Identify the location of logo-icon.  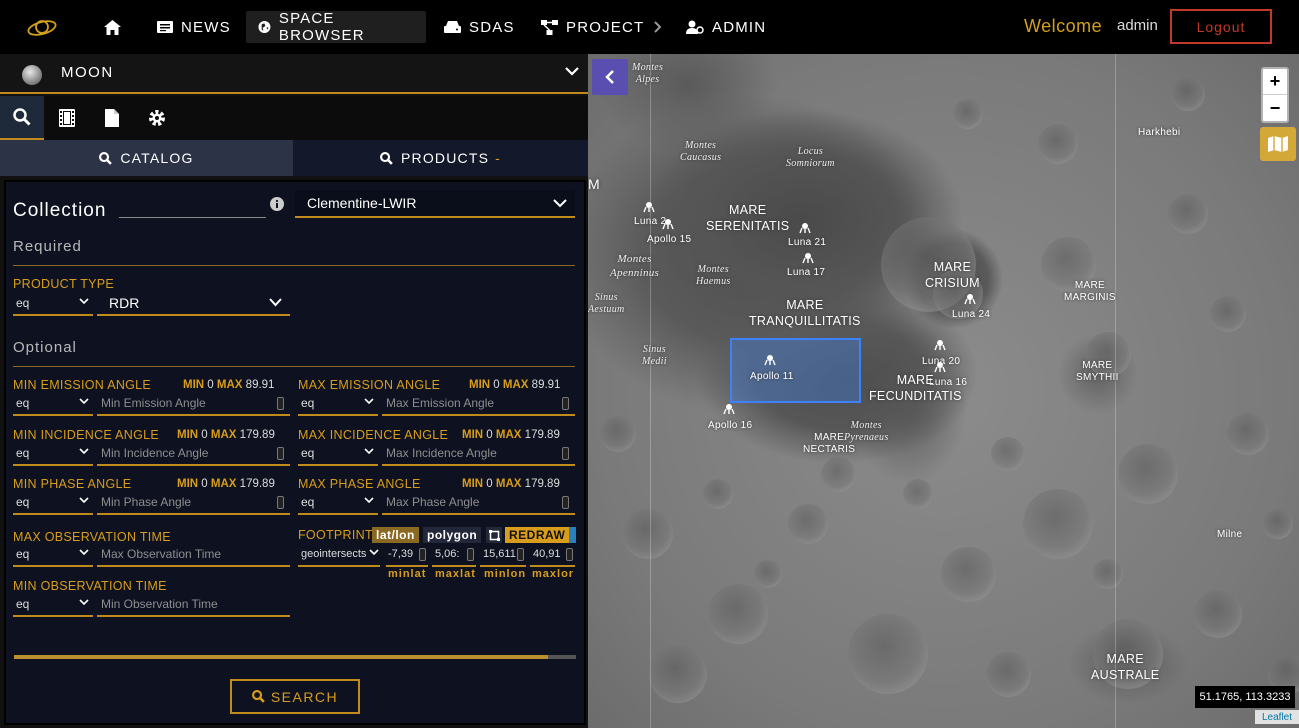
(42, 27).